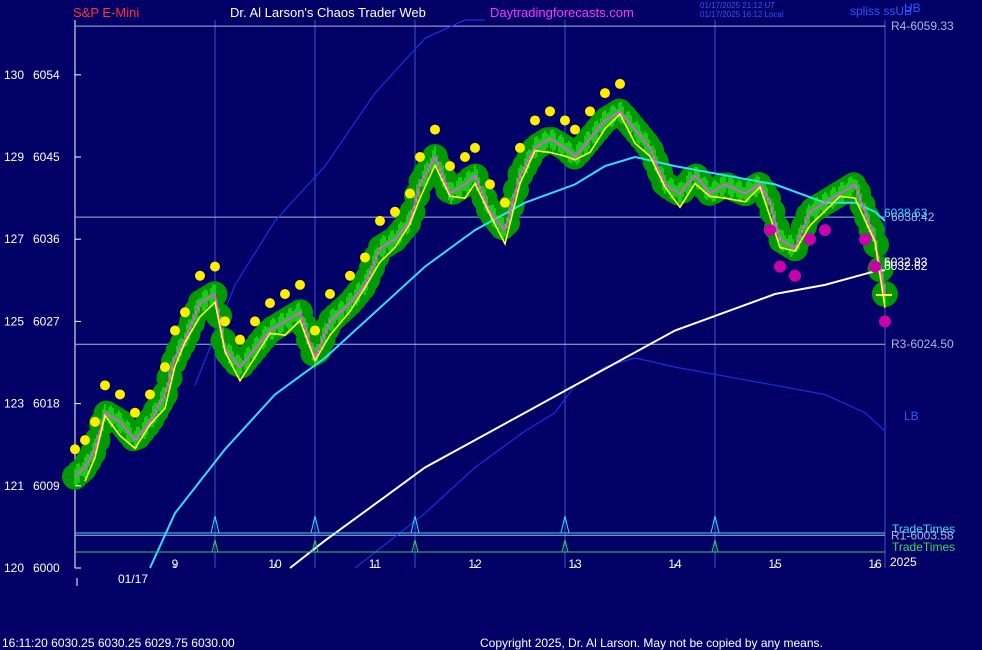 This screenshot has width=982, height=650. Describe the element at coordinates (14, 75) in the screenshot. I see `y-tick-left-6: 130` at that location.